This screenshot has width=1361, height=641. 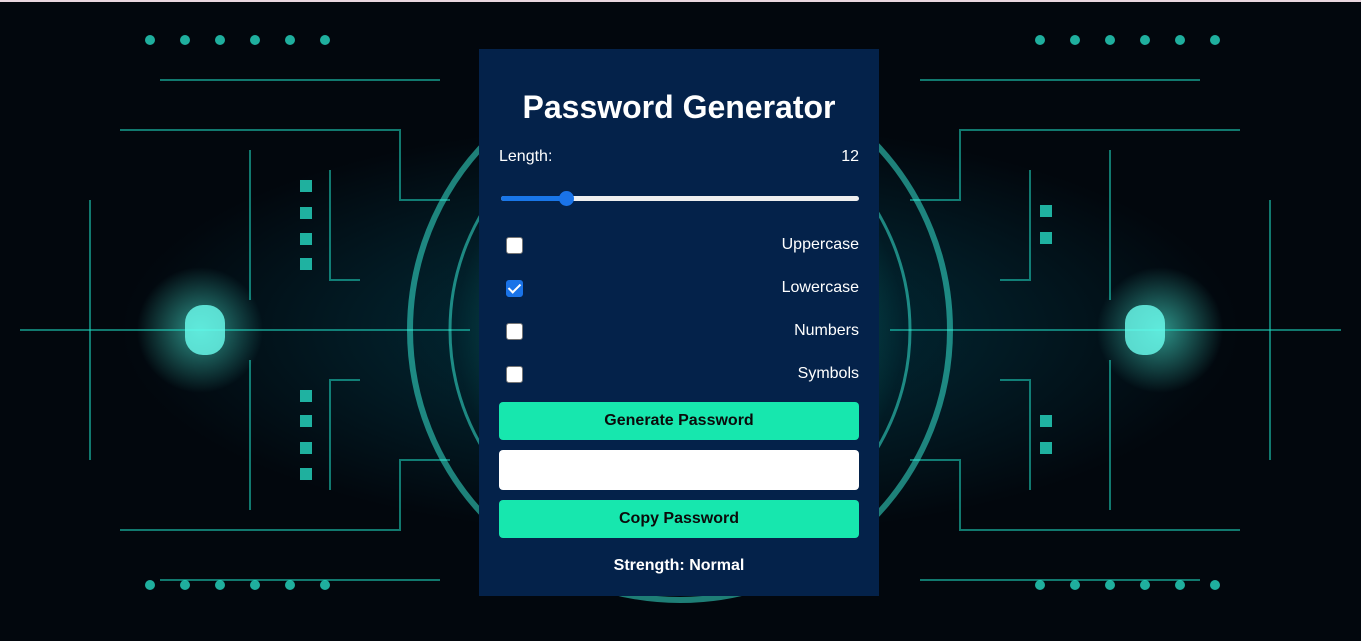 I want to click on page-title: Password Generator, so click(x=679, y=107).